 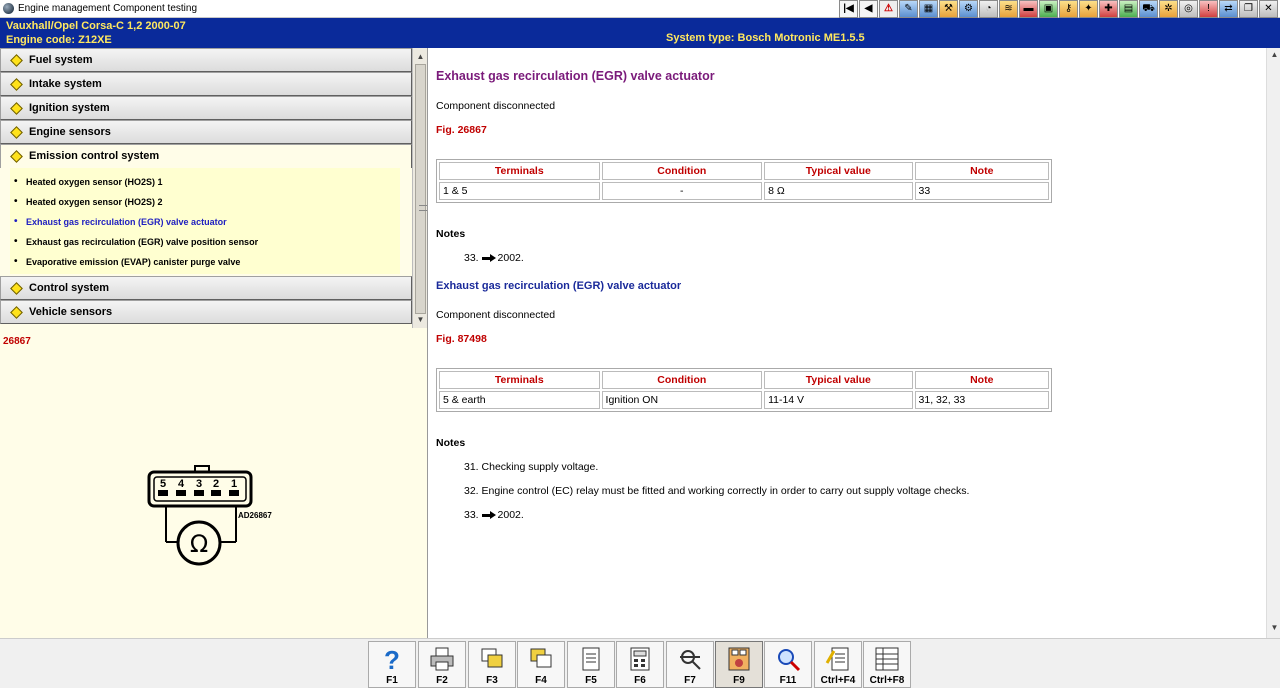 What do you see at coordinates (206, 312) in the screenshot?
I see `nav-item-vehicle-sensors: Vehicle sensors` at bounding box center [206, 312].